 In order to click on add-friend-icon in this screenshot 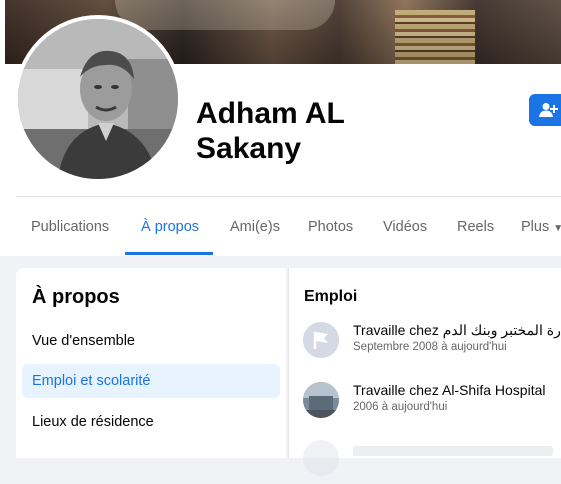, I will do `click(548, 110)`.